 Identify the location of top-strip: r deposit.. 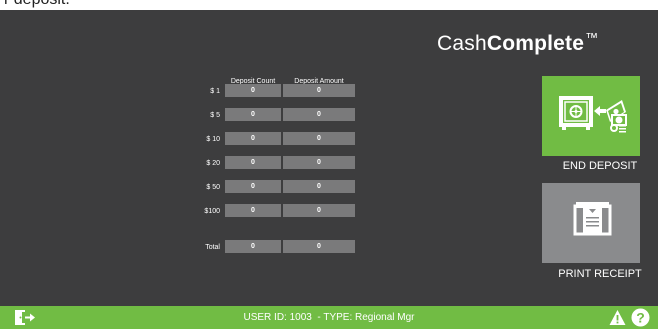
(329, 5).